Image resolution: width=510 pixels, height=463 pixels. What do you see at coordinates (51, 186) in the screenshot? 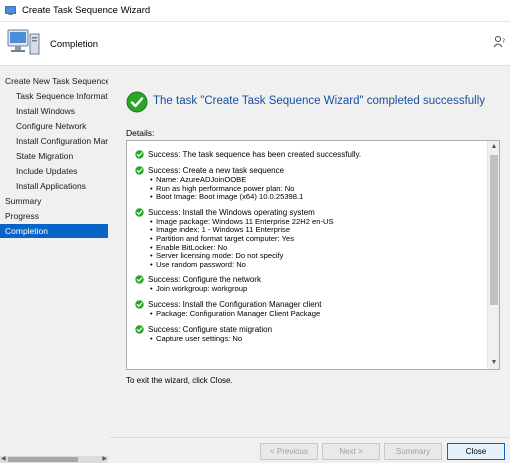
I see `sidebar-item-install-applications: Install Applications` at bounding box center [51, 186].